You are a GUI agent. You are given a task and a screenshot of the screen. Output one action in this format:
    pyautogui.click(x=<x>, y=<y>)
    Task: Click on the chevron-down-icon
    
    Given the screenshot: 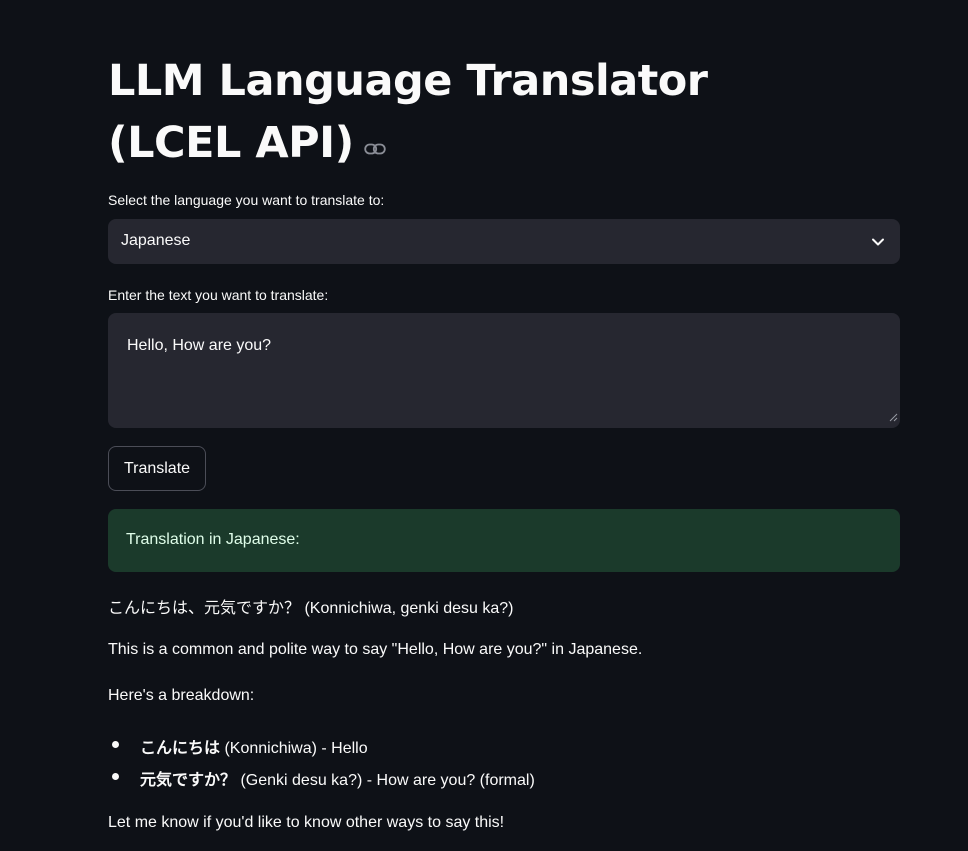 What is the action you would take?
    pyautogui.click(x=878, y=243)
    